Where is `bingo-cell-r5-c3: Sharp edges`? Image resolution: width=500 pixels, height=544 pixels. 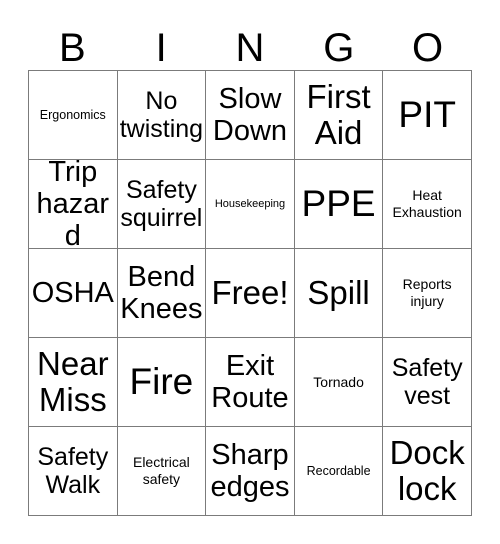 bingo-cell-r5-c3: Sharp edges is located at coordinates (250, 471).